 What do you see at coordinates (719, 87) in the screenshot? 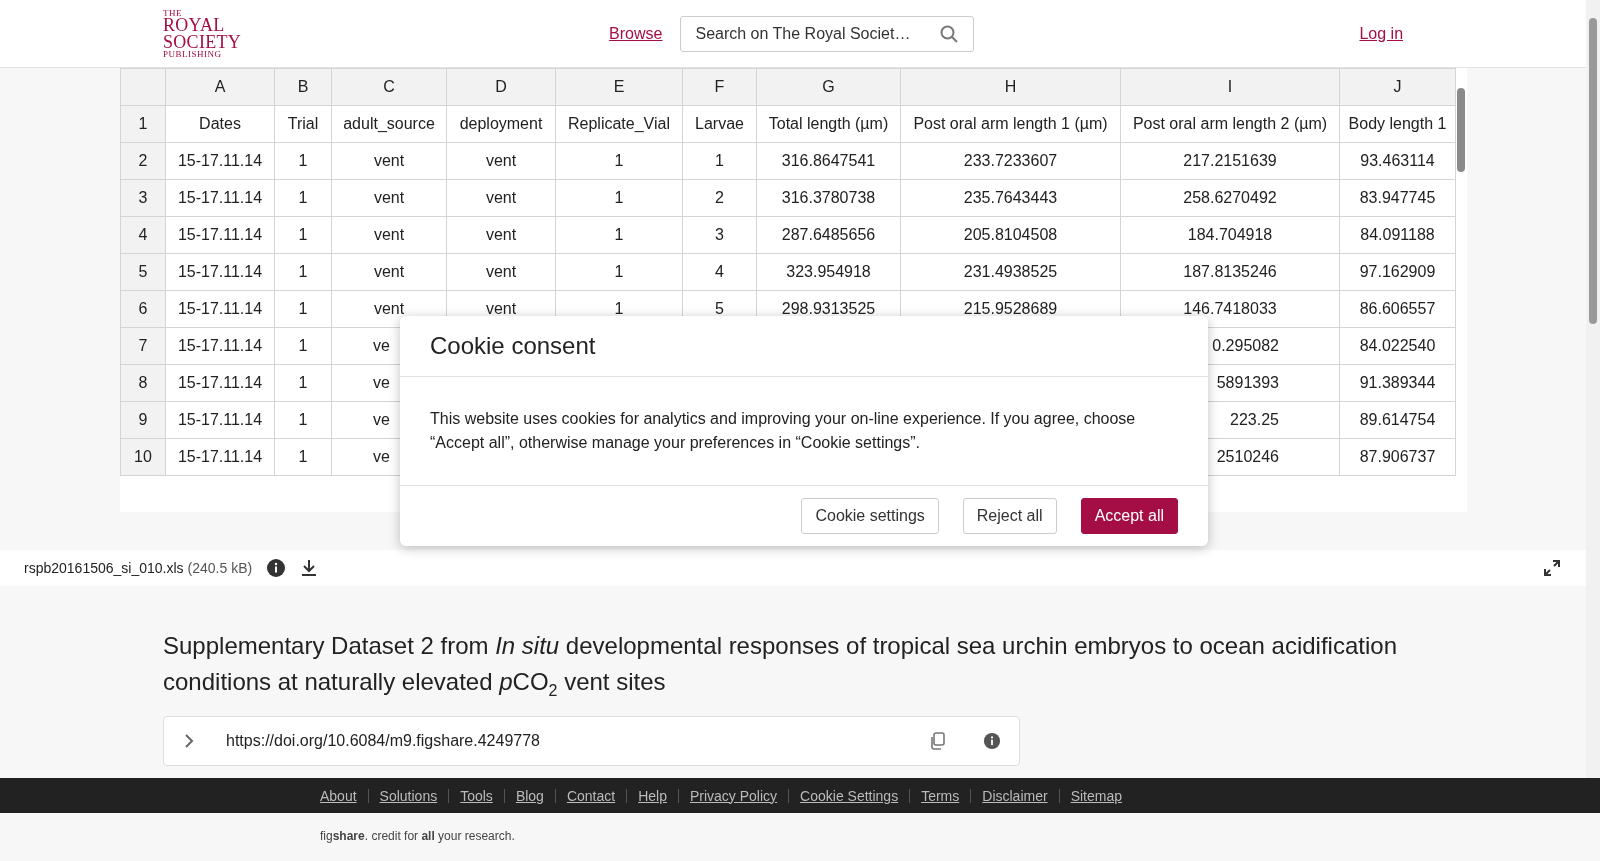
I see `column-header: F` at bounding box center [719, 87].